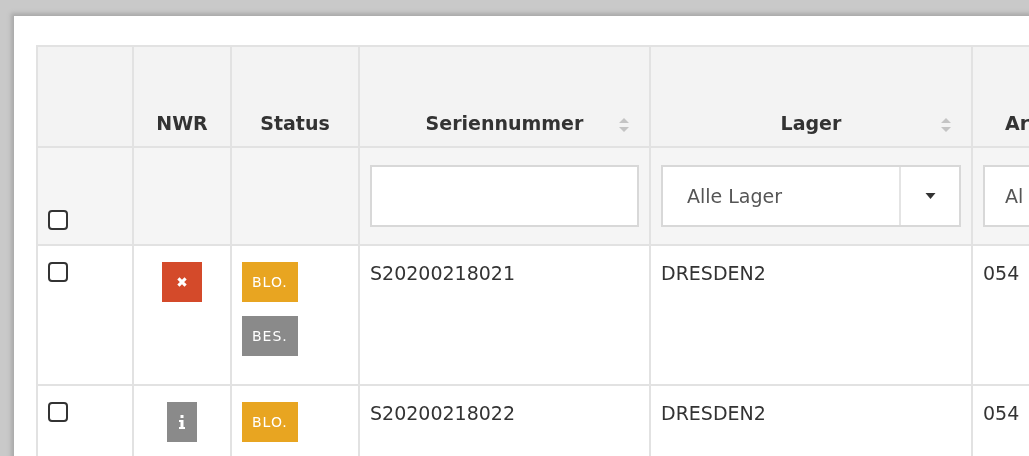  What do you see at coordinates (811, 123) in the screenshot?
I see `column-header: Lager` at bounding box center [811, 123].